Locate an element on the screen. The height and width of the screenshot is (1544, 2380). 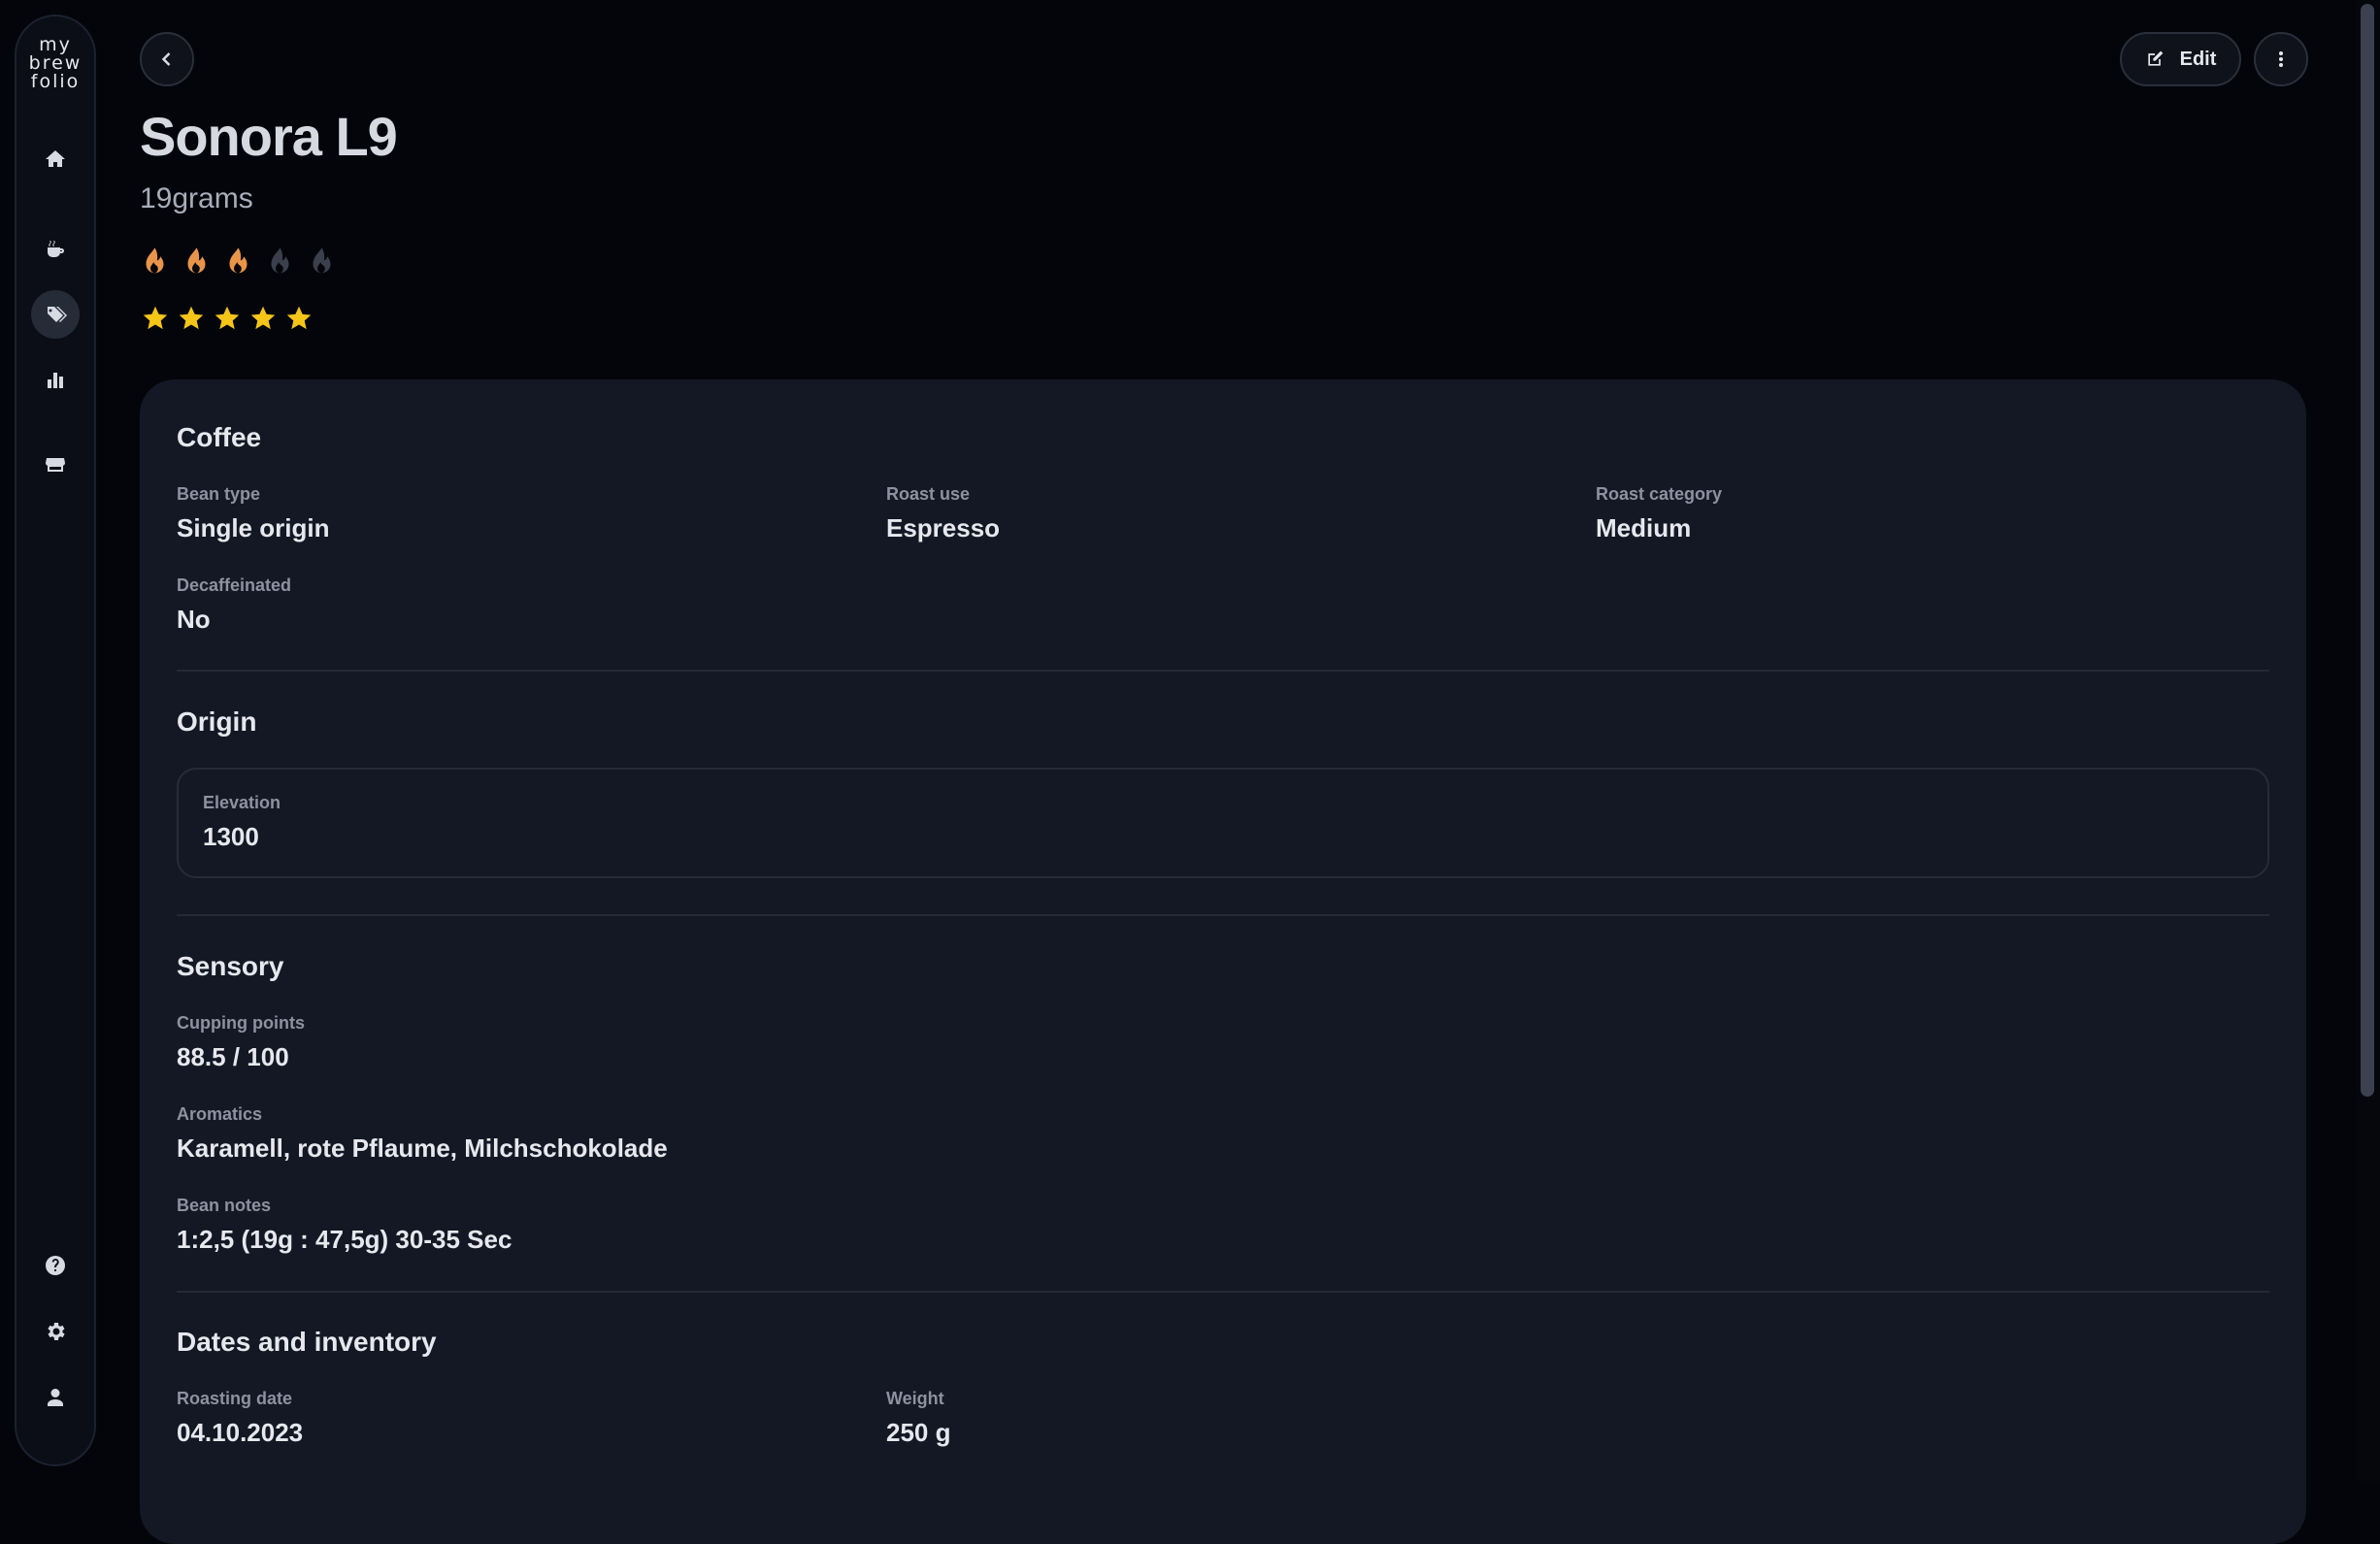
roast-category-value: Medium is located at coordinates (1644, 527).